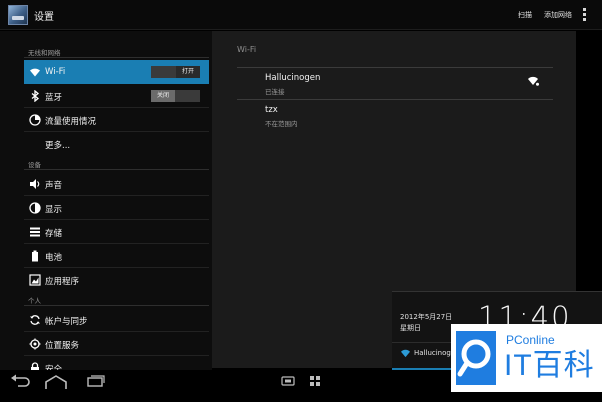  Describe the element at coordinates (116, 280) in the screenshot. I see `sidebar-item-apps: 应用程序` at that location.